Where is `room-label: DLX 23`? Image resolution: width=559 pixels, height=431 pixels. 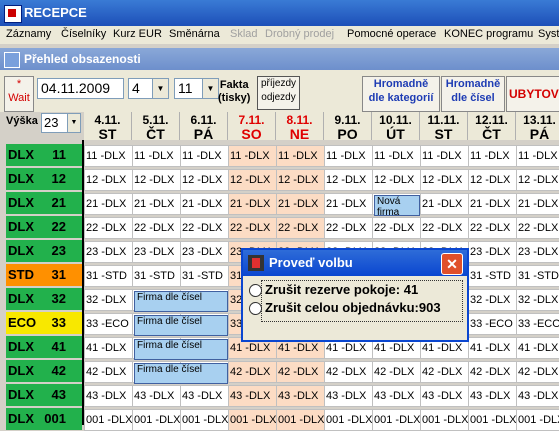 room-label: DLX 23 is located at coordinates (44, 251).